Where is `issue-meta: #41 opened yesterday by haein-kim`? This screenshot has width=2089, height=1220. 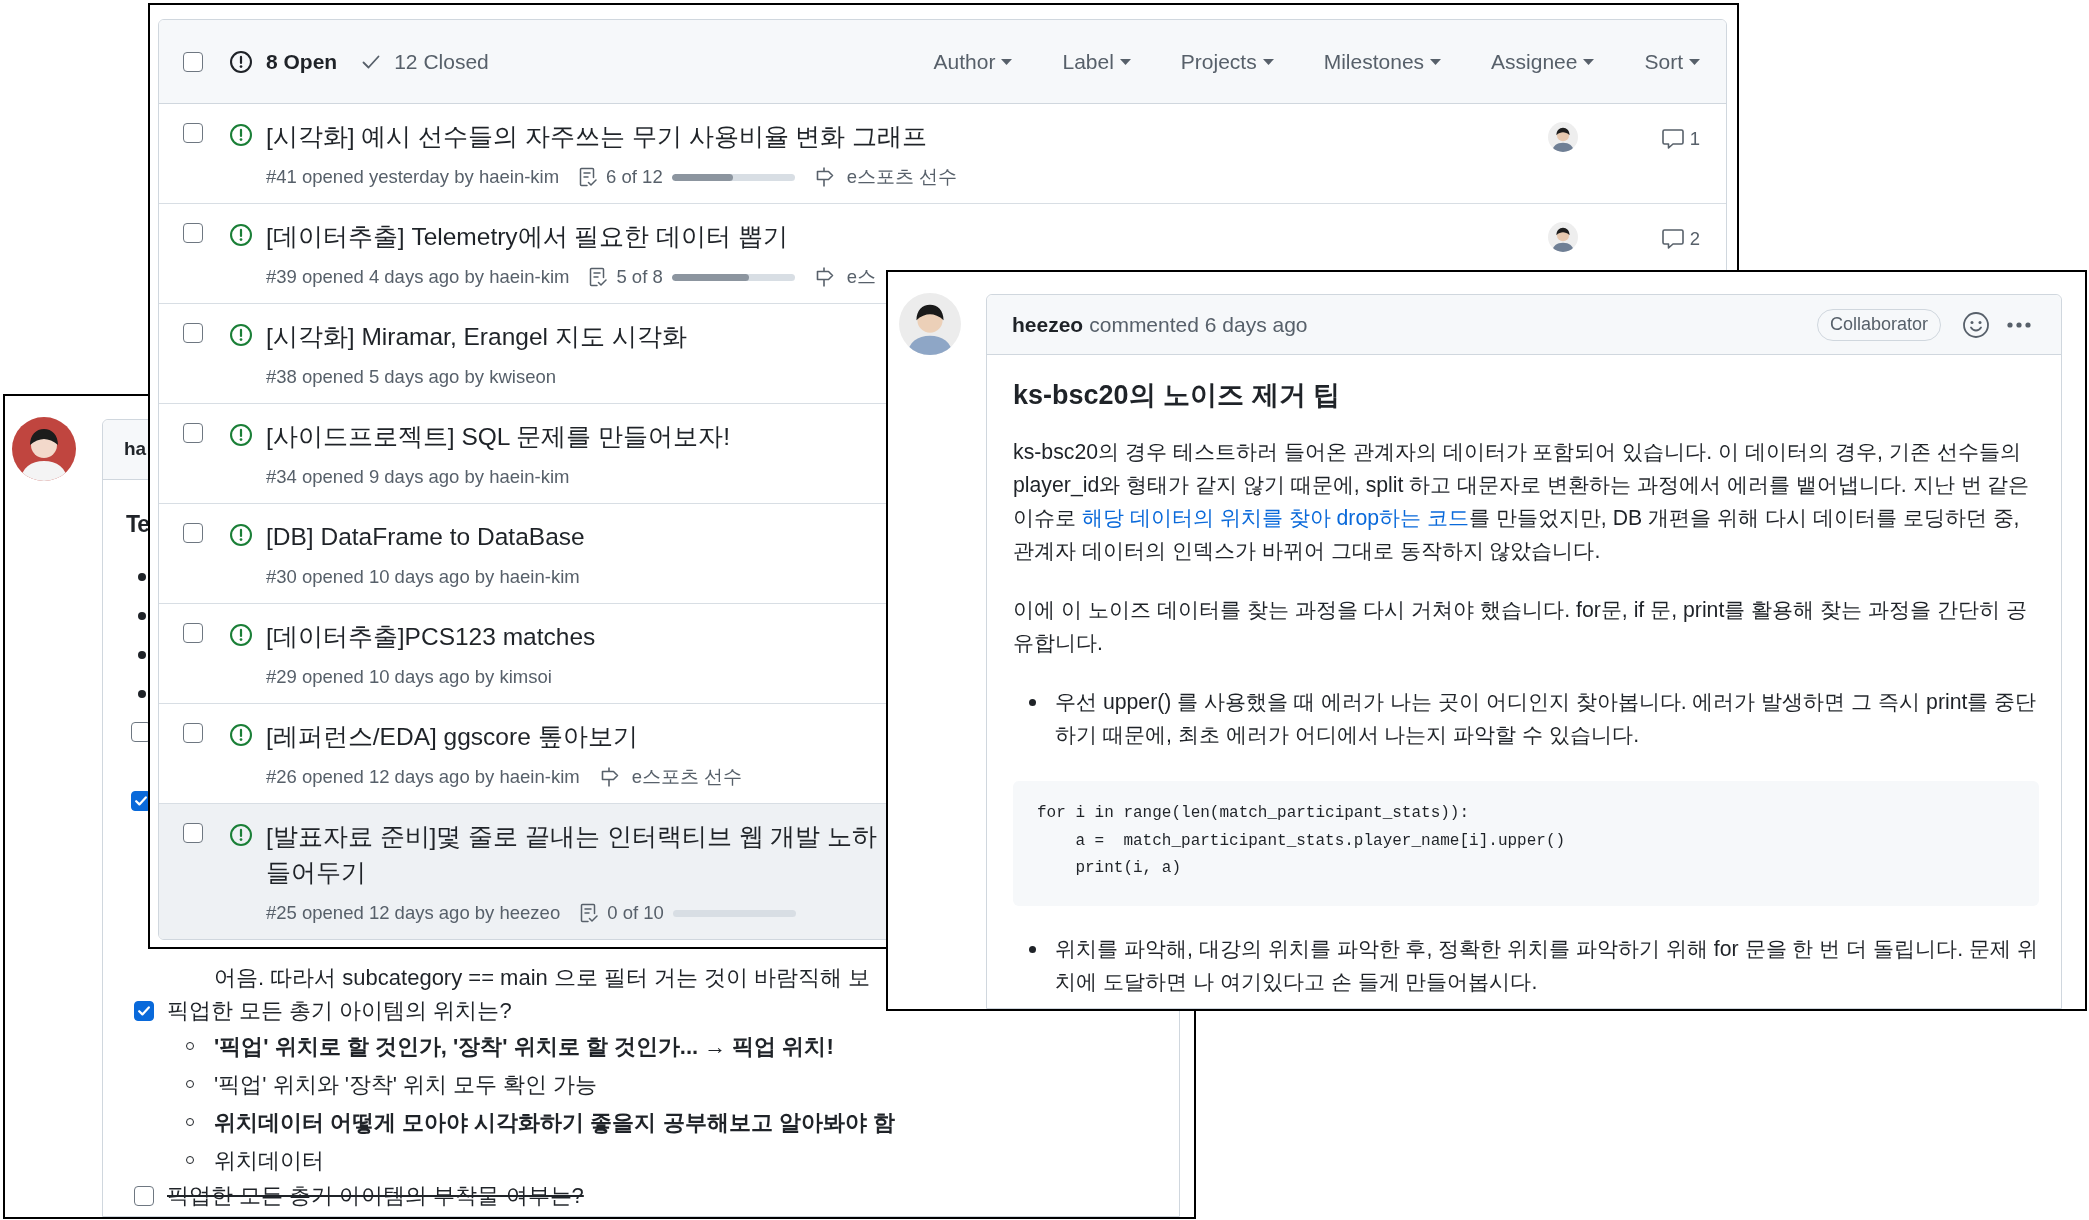 issue-meta: #41 opened yesterday by haein-kim is located at coordinates (413, 177).